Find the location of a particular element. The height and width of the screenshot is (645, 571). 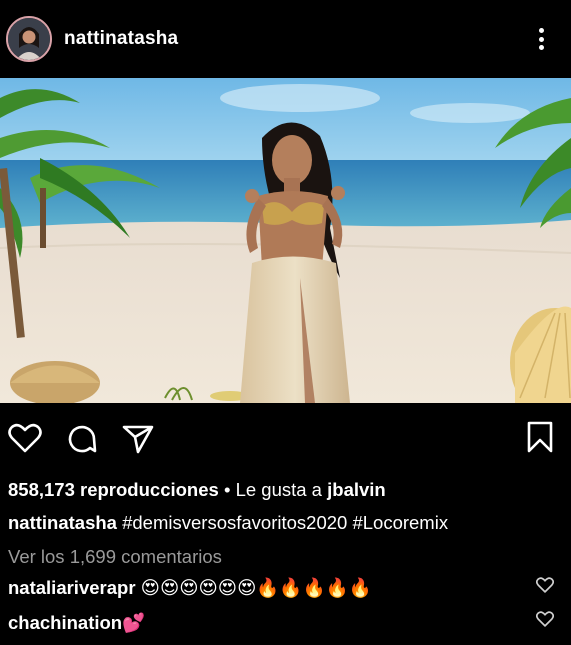

comment-username: chachination is located at coordinates (65, 622).